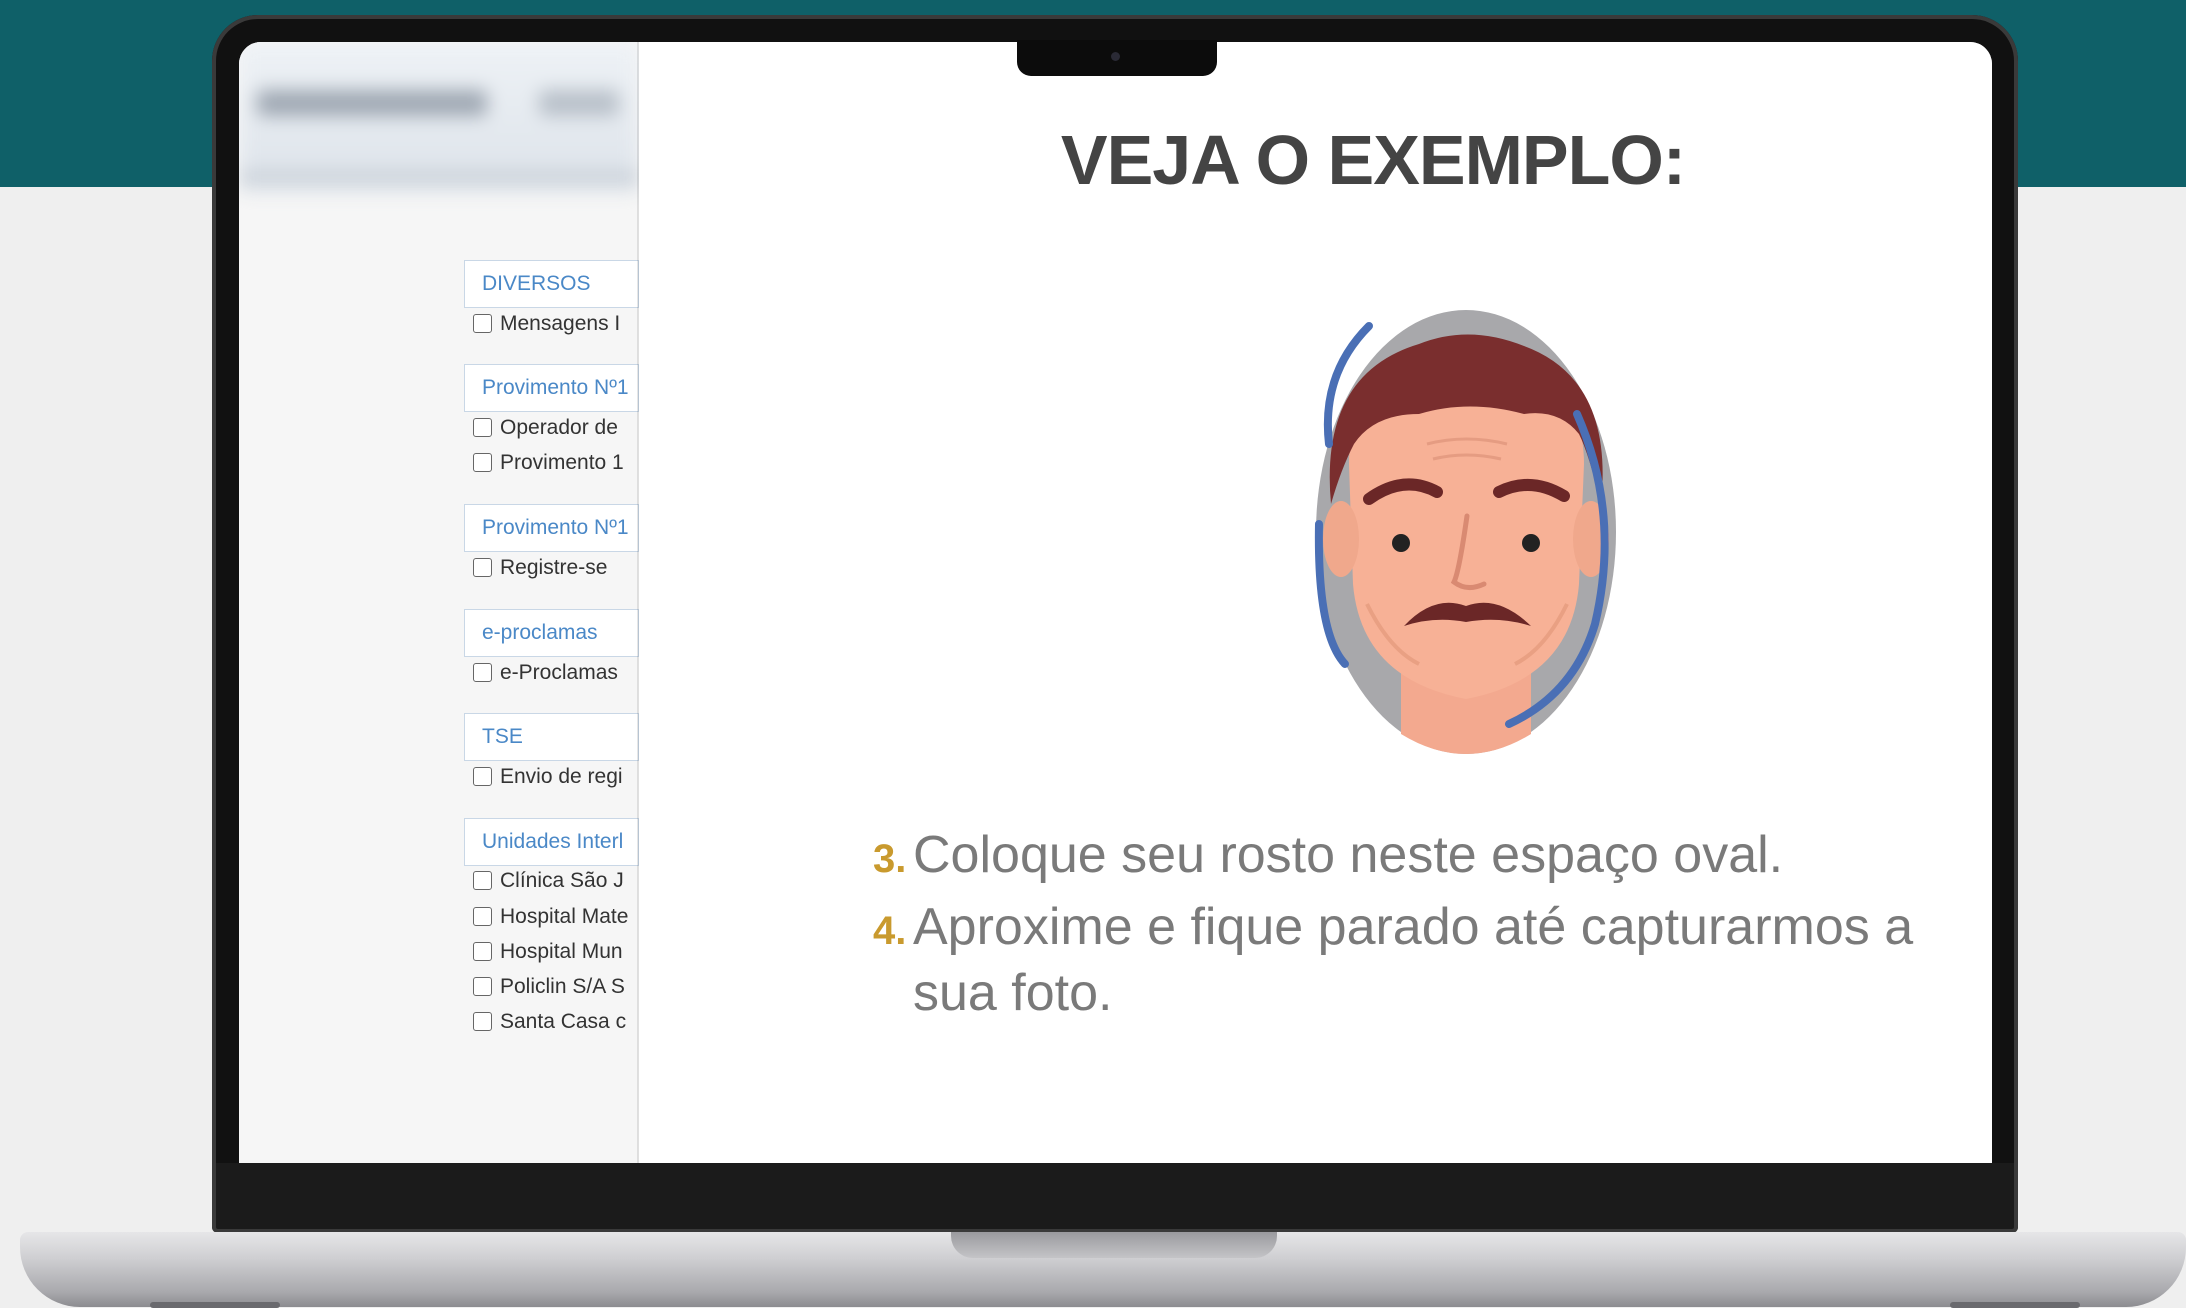 This screenshot has width=2186, height=1308. What do you see at coordinates (553, 324) in the screenshot?
I see `checkbox-item: Mensagens I` at bounding box center [553, 324].